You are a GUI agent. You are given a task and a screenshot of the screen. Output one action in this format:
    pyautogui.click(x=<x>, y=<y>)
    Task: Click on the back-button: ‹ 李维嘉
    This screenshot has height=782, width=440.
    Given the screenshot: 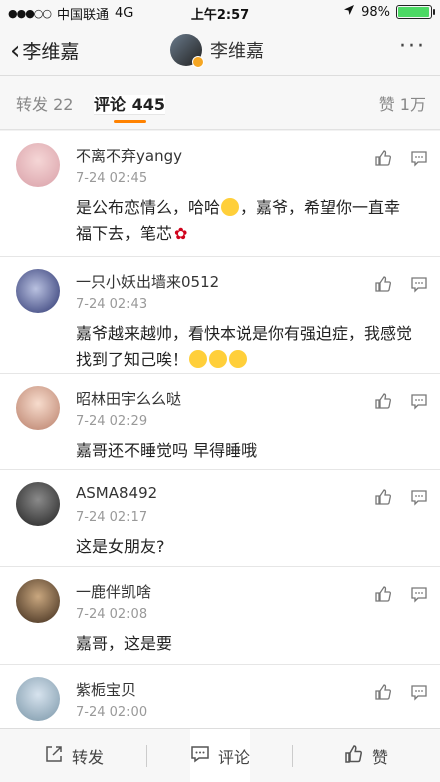 What is the action you would take?
    pyautogui.click(x=44, y=50)
    